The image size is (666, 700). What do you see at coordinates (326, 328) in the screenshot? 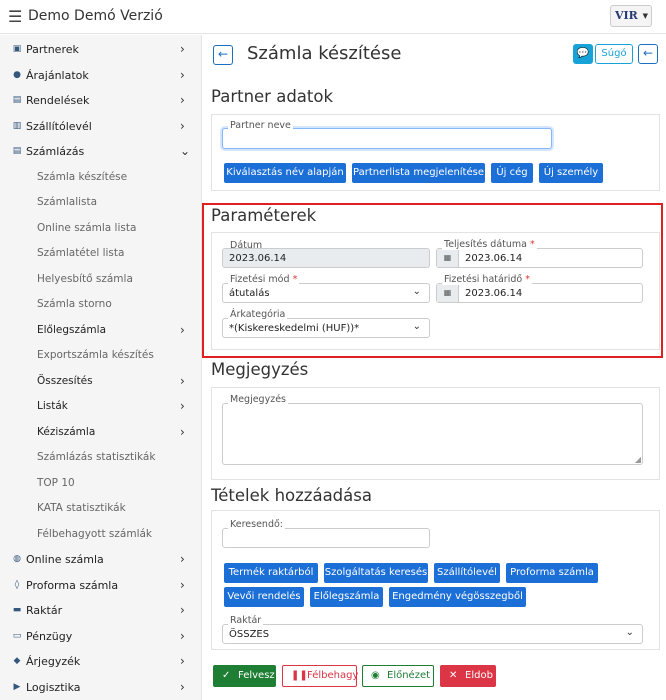
I see `price-category-select: *(Kiskereskedelmi (HUF))* ⌄` at bounding box center [326, 328].